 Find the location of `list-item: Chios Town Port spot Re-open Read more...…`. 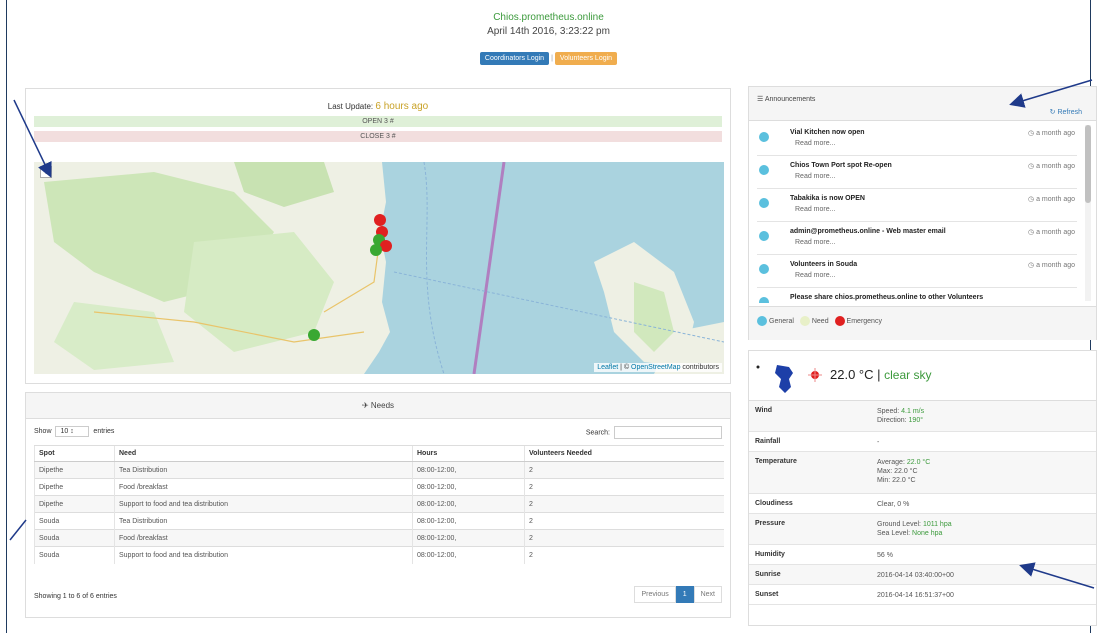

list-item: Chios Town Port spot Re-open Read more...… is located at coordinates (917, 172).